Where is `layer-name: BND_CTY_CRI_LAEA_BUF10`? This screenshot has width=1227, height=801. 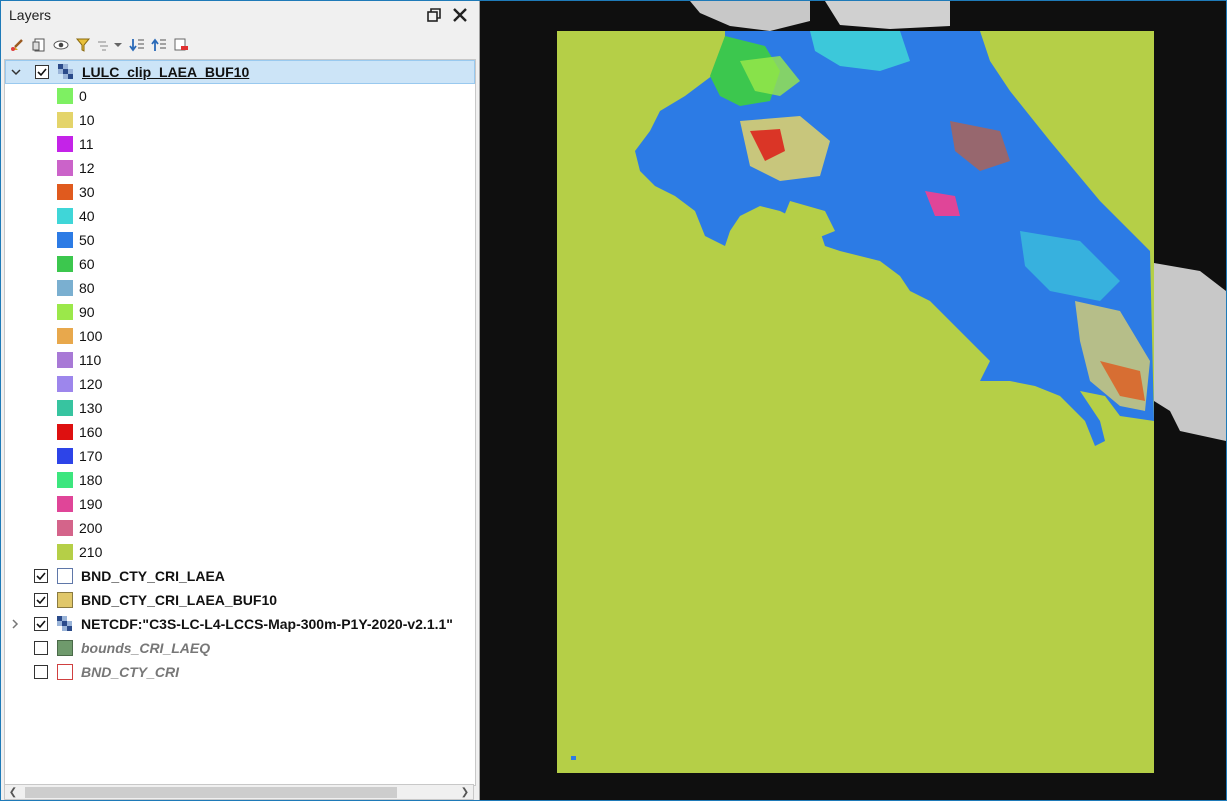 layer-name: BND_CTY_CRI_LAEA_BUF10 is located at coordinates (179, 600).